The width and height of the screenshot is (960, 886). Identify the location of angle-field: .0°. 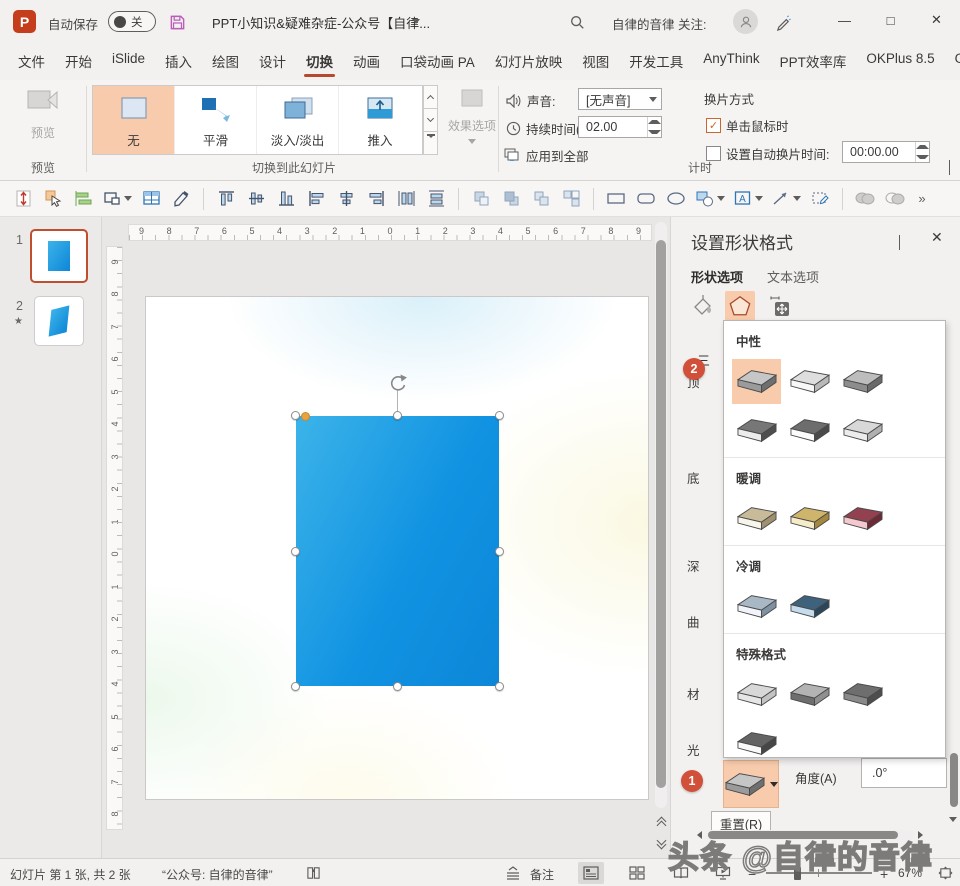
(904, 773).